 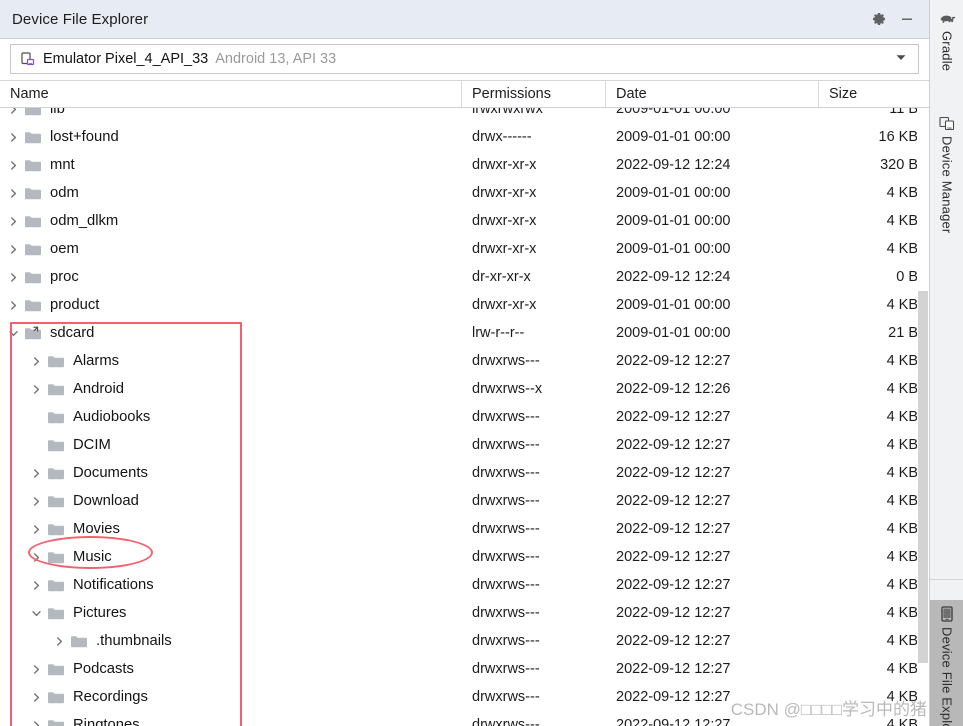 What do you see at coordinates (126, 59) in the screenshot?
I see `device-name-label: Emulator Pixel_4_API_33` at bounding box center [126, 59].